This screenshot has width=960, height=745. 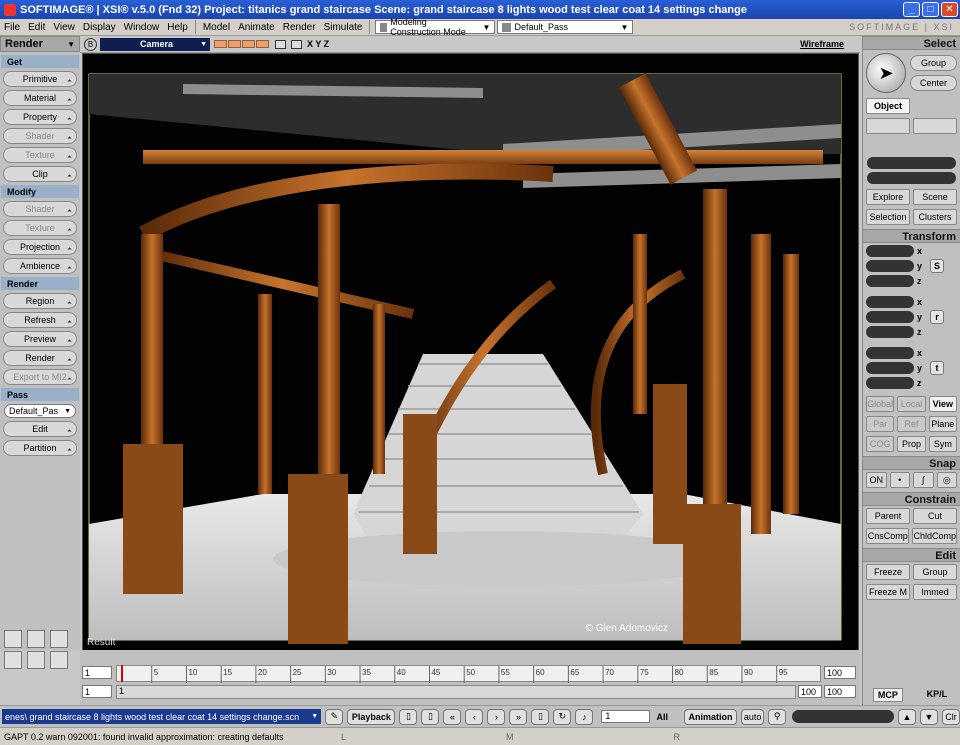 I want to click on timeline-ruler: 5 10 15 20 25 30 35 40 45 50 55 60 65 70 75 80 85 90 95, so click(x=468, y=674).